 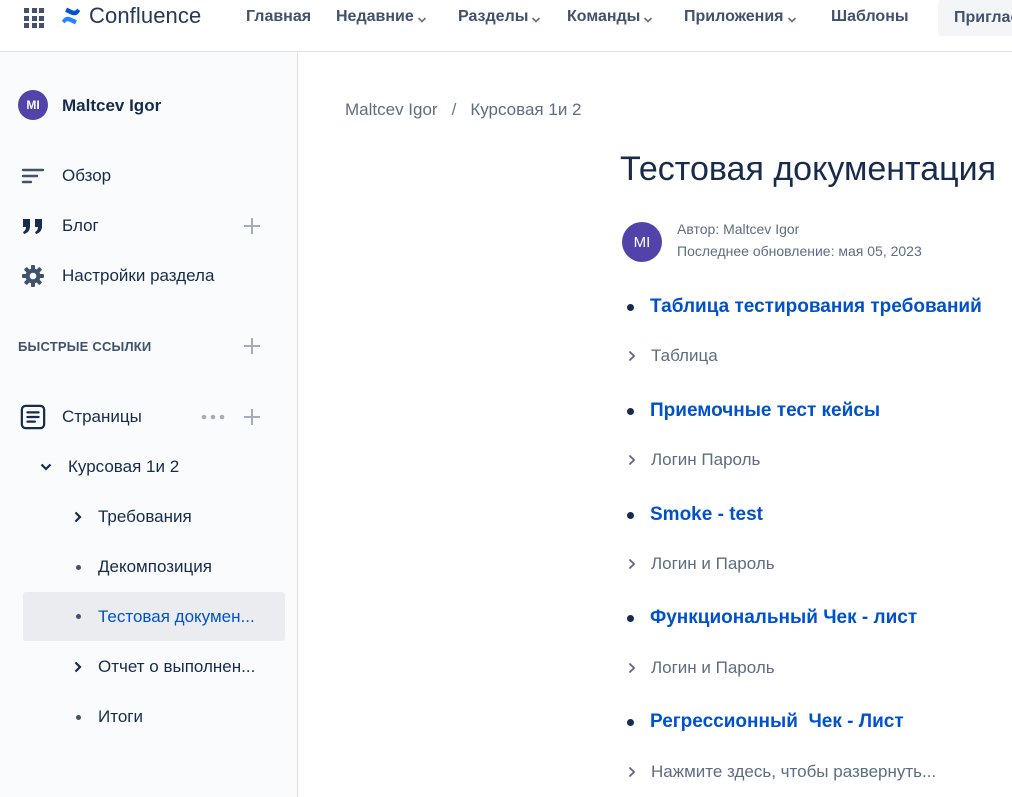 What do you see at coordinates (138, 275) in the screenshot?
I see `sidebar-item-label: Настройки раздела` at bounding box center [138, 275].